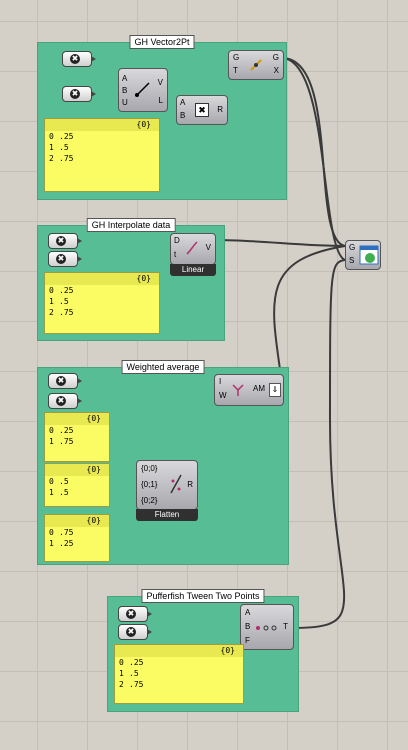  Describe the element at coordinates (247, 641) in the screenshot. I see `input-f: F` at that location.